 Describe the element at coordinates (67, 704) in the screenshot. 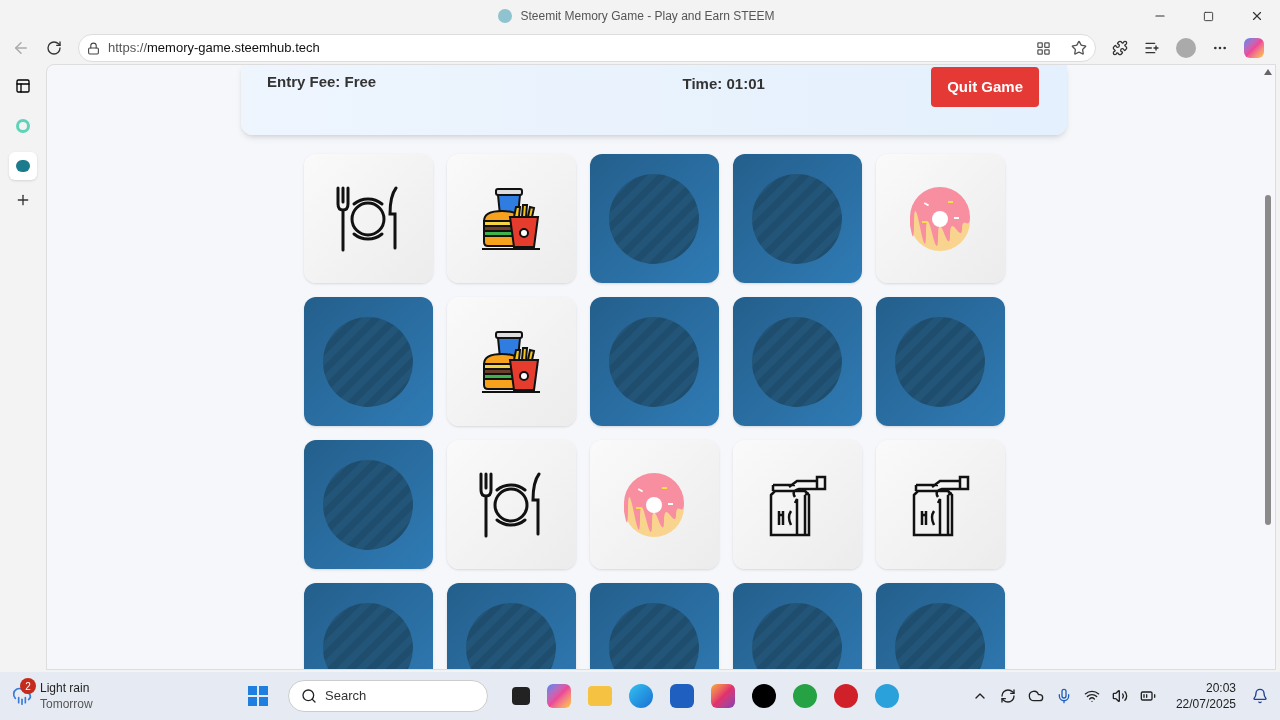

I see `weather-subtitle: Tomorrow` at that location.